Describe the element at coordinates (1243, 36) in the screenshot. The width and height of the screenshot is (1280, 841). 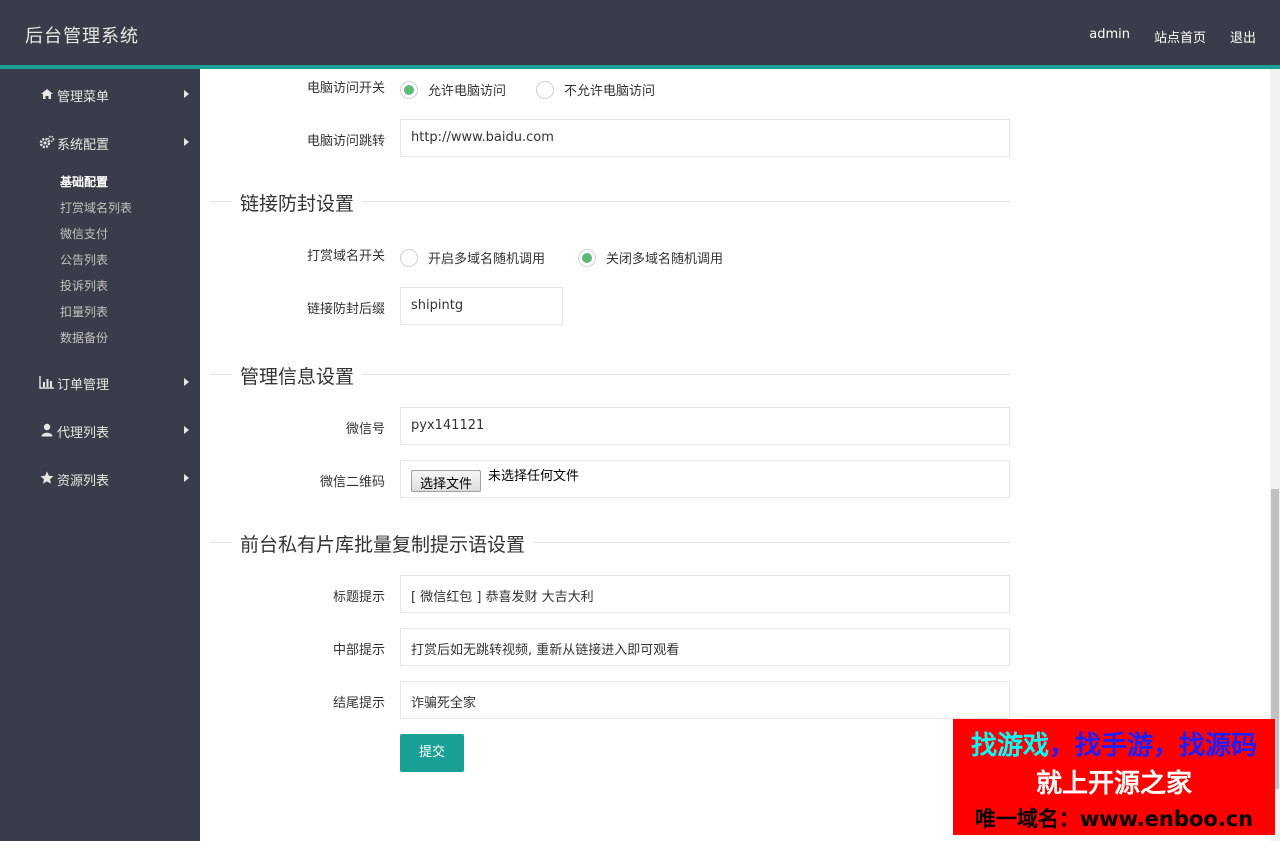
I see `logout-link: 退出` at that location.